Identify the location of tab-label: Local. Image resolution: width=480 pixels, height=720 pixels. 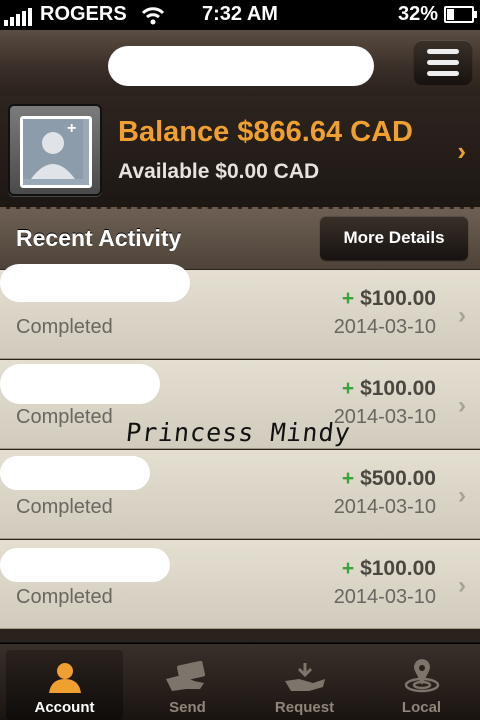
(421, 707).